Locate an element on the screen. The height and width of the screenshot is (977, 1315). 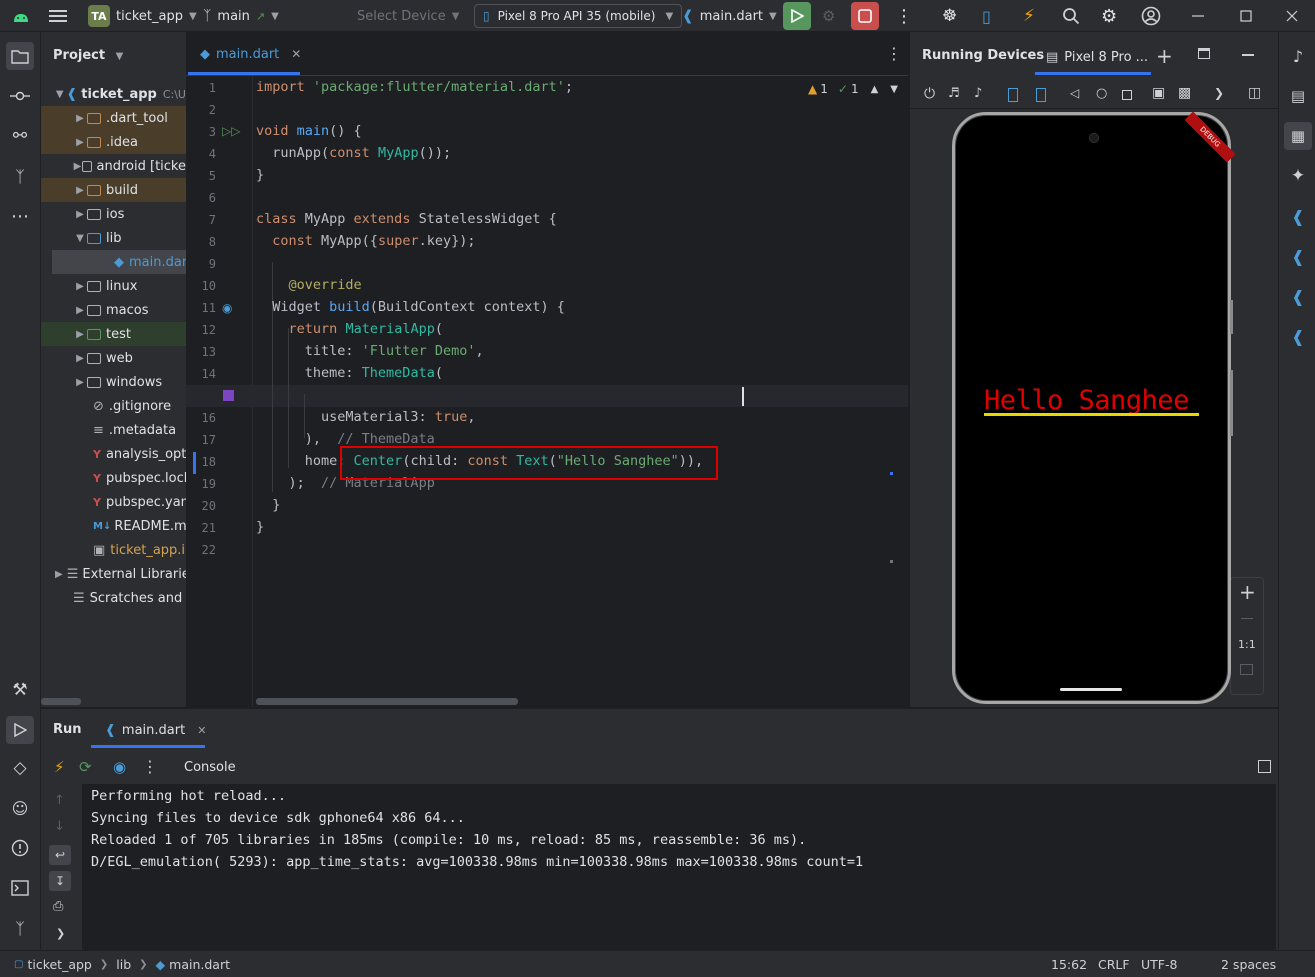
code-line: title: 'Flutter Demo', is located at coordinates (370, 351).